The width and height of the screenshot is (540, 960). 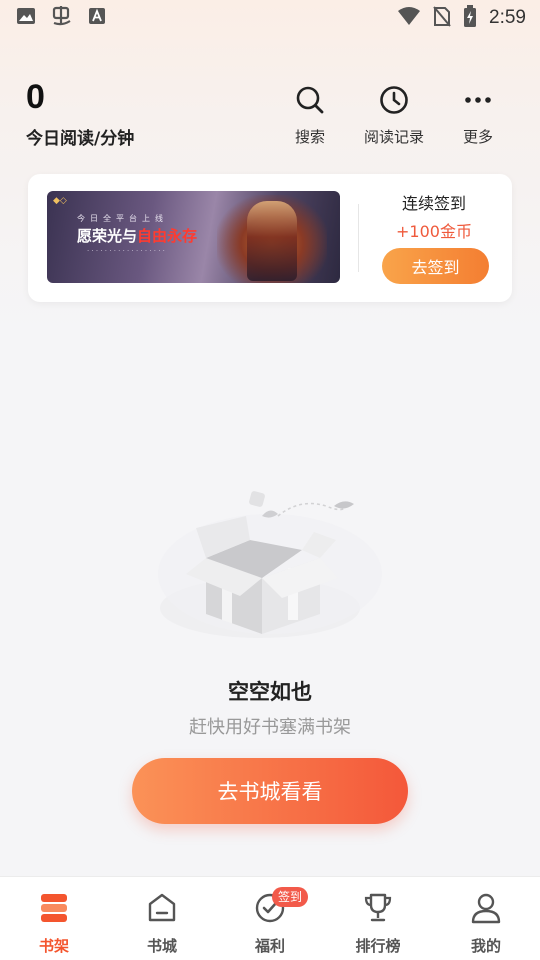 I want to click on bookshelf-icon, so click(x=54, y=910).